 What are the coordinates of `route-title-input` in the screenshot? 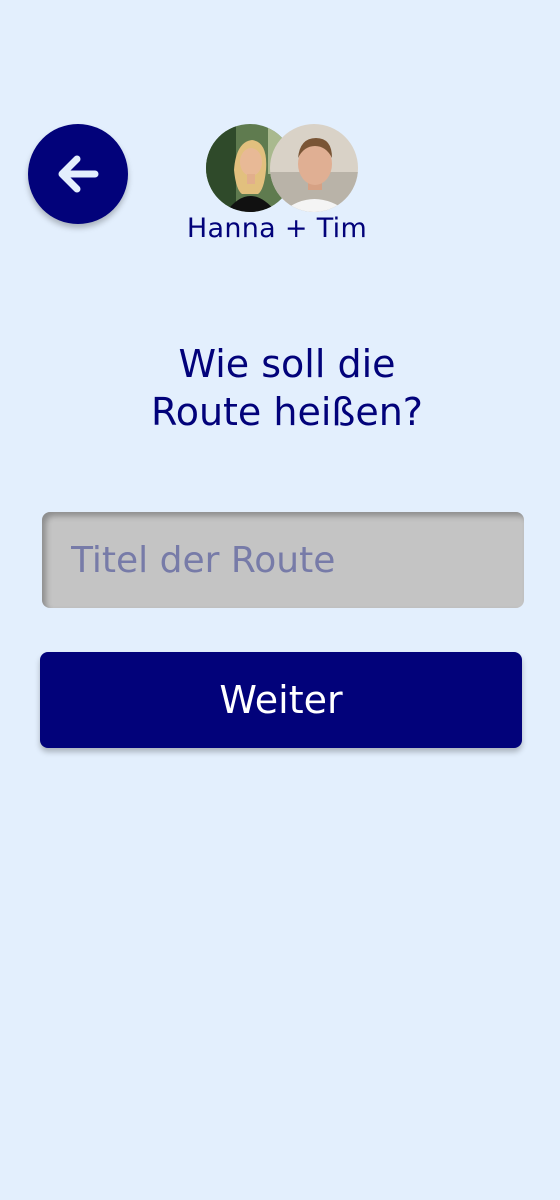 It's located at (283, 560).